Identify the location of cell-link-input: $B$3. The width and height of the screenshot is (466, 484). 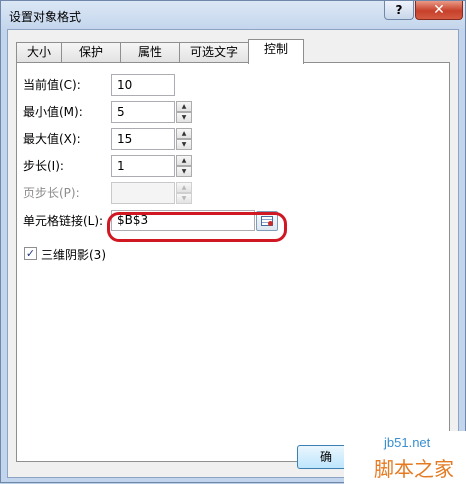
(183, 220).